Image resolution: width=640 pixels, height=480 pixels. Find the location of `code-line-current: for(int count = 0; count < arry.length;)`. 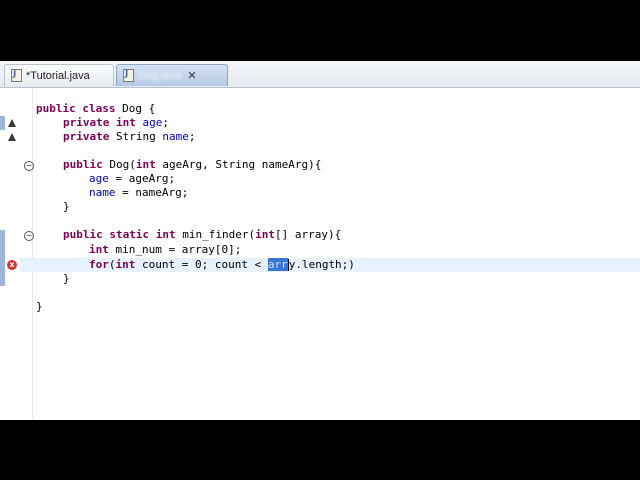

code-line-current: for(int count = 0; count < arry.length;) is located at coordinates (222, 264).